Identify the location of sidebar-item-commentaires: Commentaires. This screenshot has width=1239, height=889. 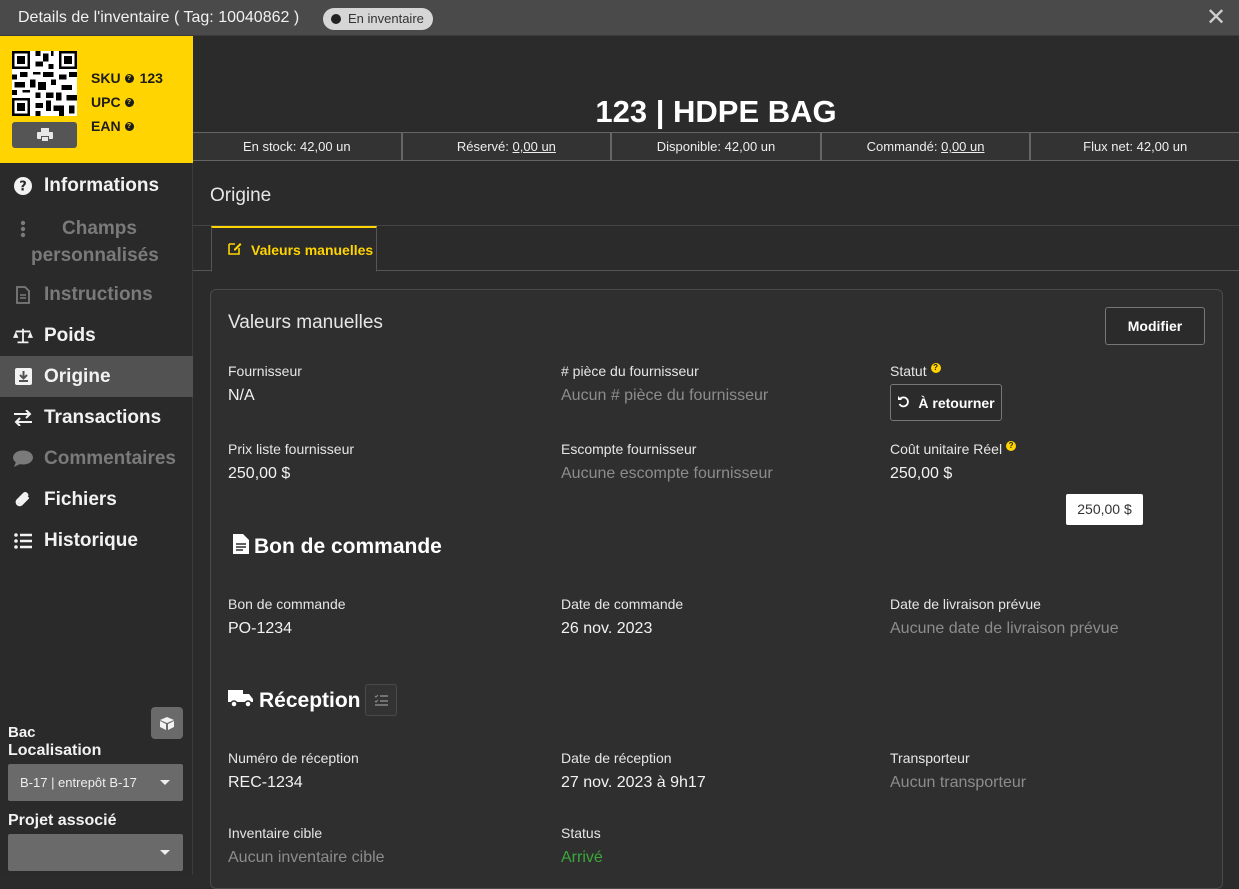
(96, 458).